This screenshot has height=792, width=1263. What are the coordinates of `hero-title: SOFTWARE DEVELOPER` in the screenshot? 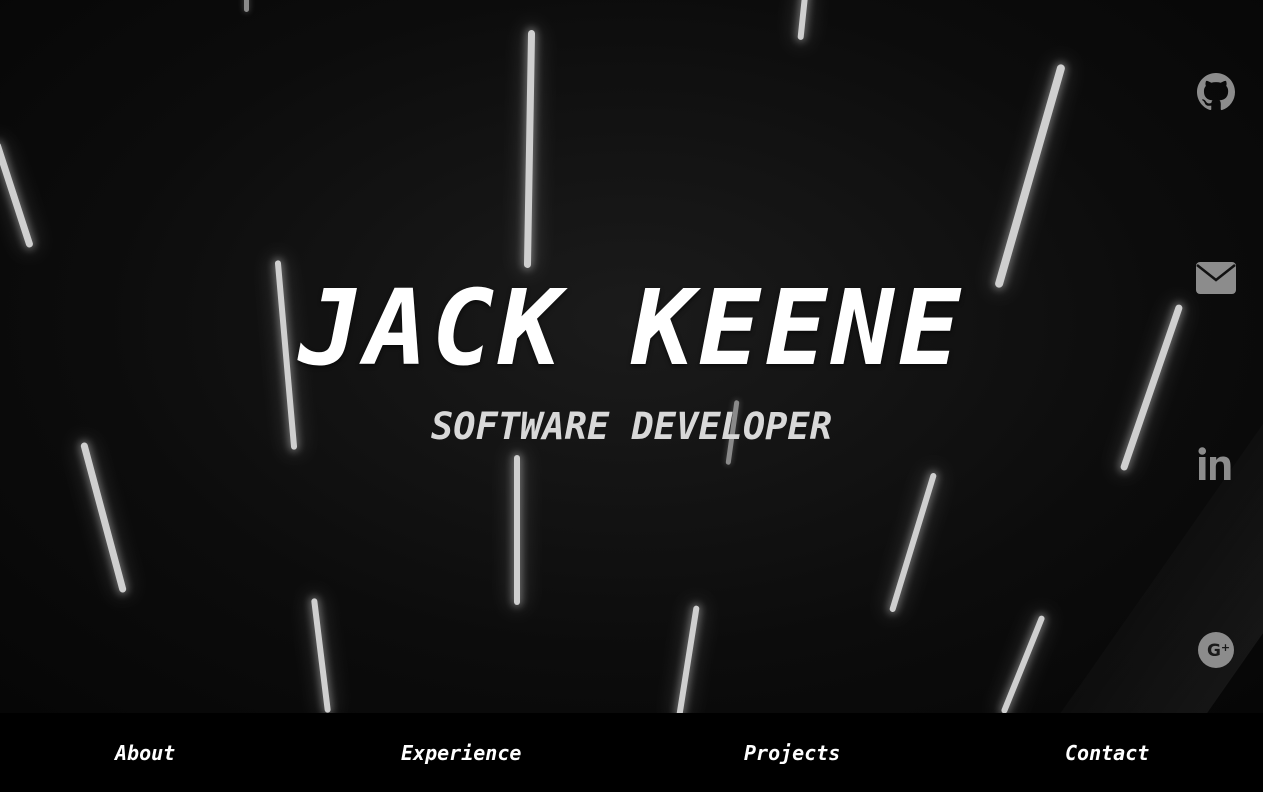 It's located at (631, 426).